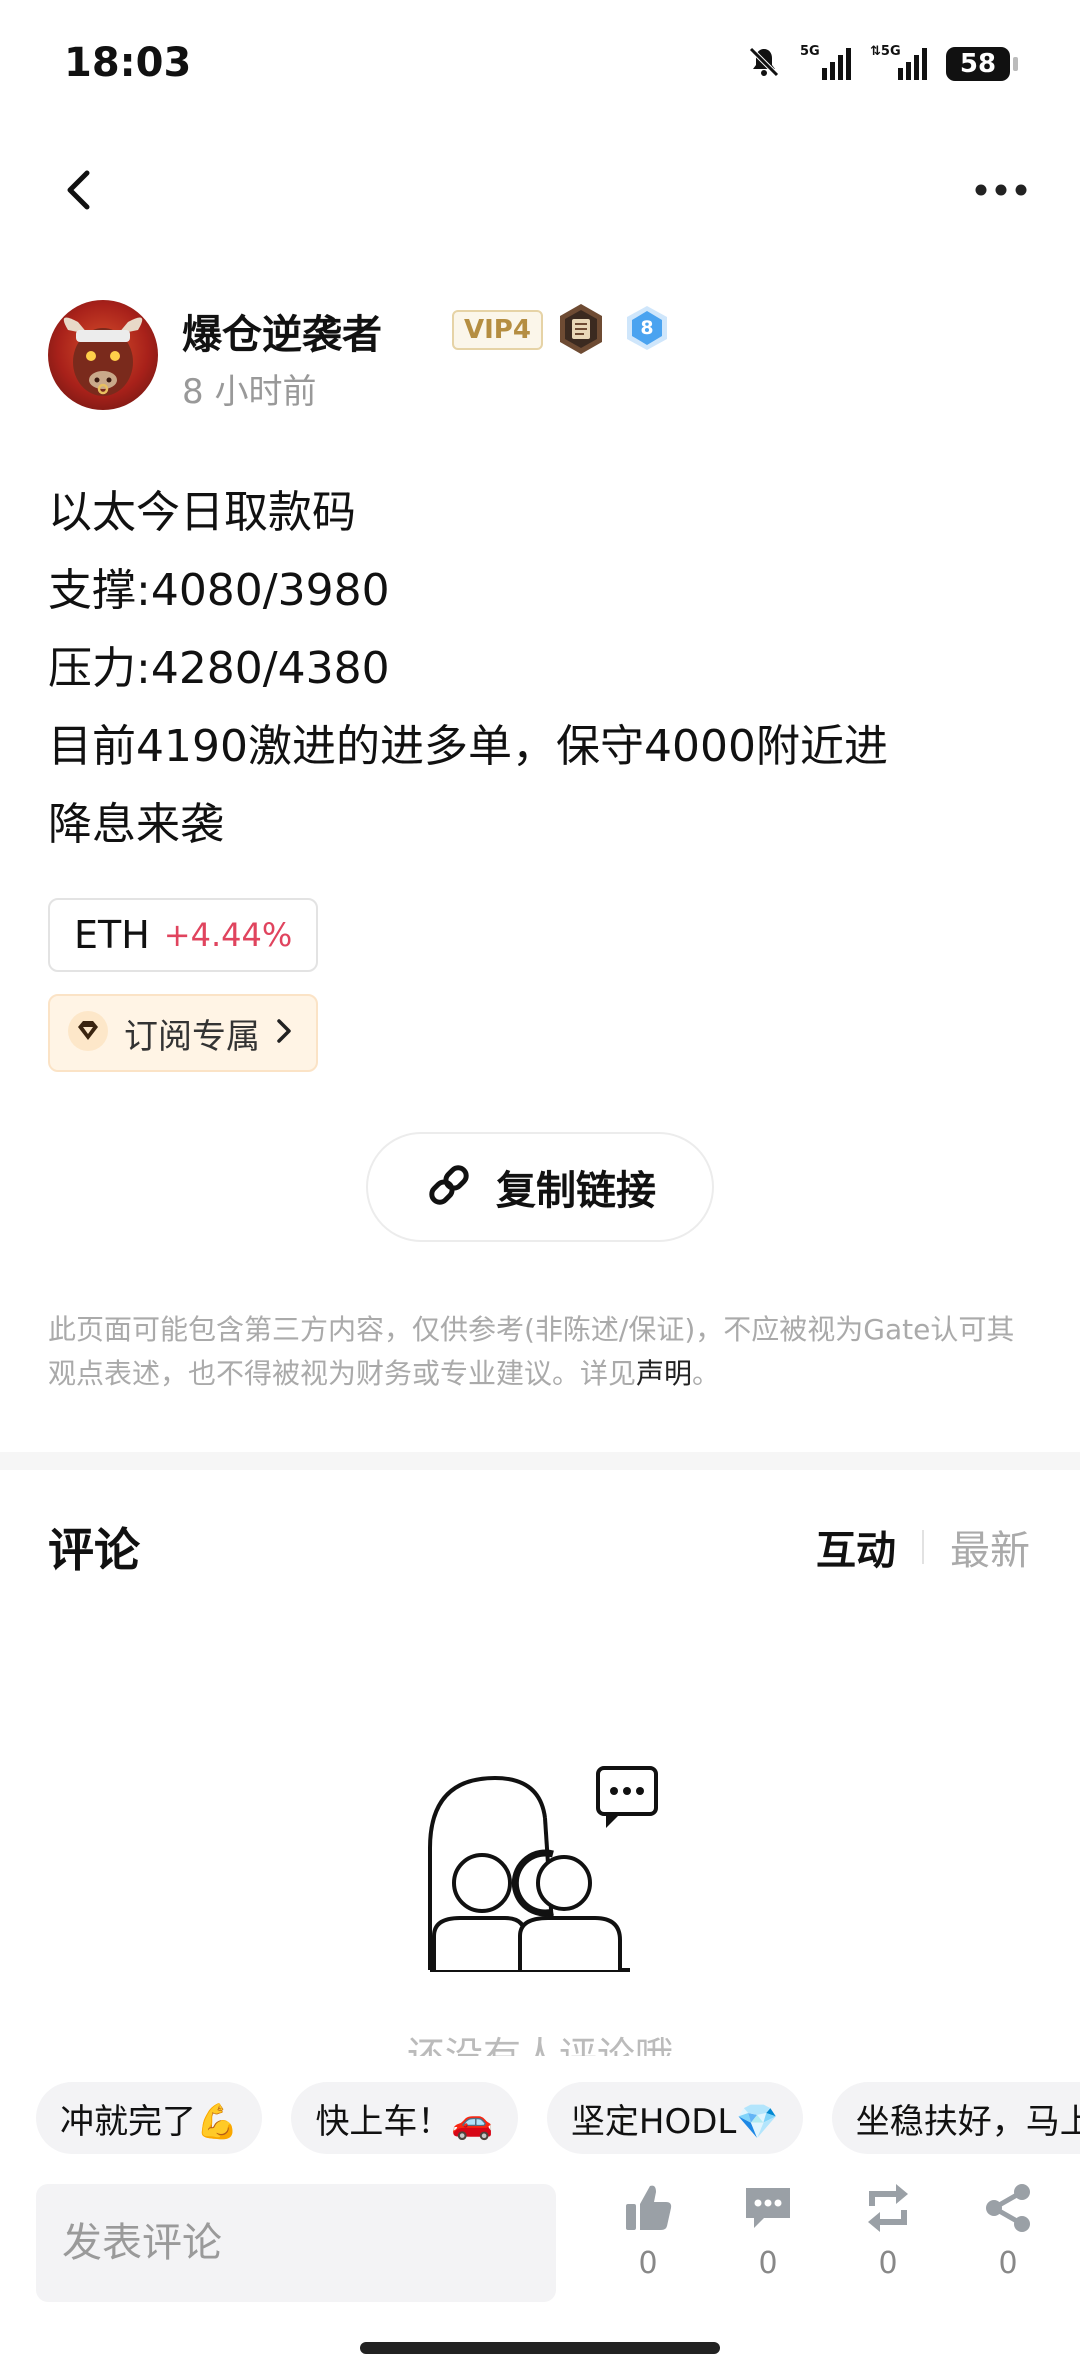 The image size is (1080, 2376). I want to click on share-button: 0, so click(1008, 2245).